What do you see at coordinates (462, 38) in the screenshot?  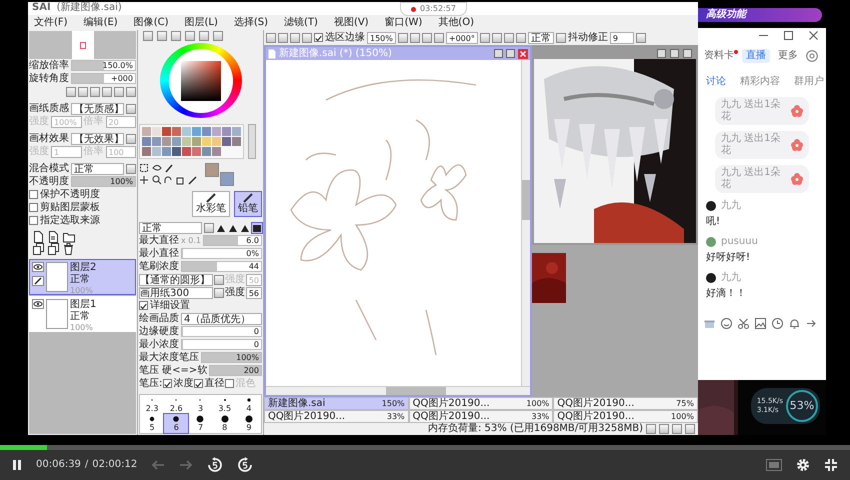 I see `angle-field: +000°` at bounding box center [462, 38].